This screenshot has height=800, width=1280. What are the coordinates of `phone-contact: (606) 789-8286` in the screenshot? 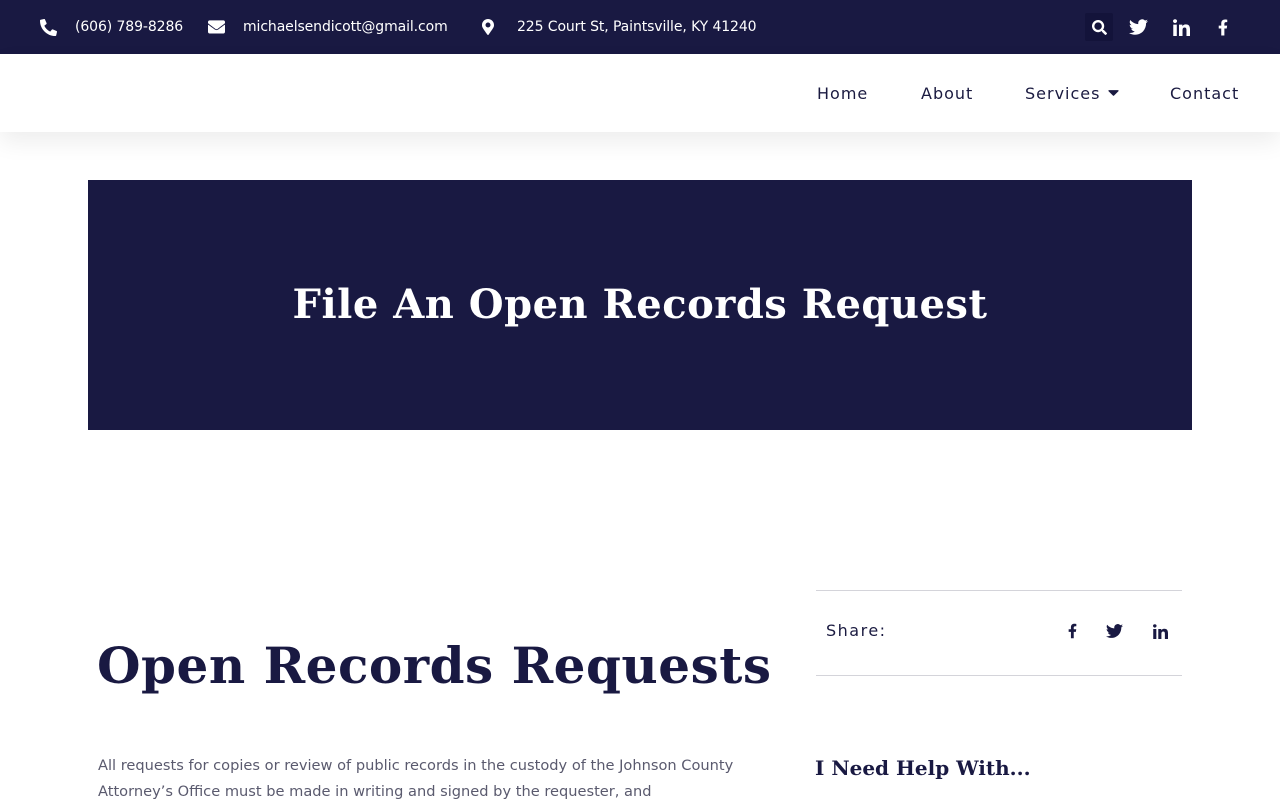 It's located at (111, 27).